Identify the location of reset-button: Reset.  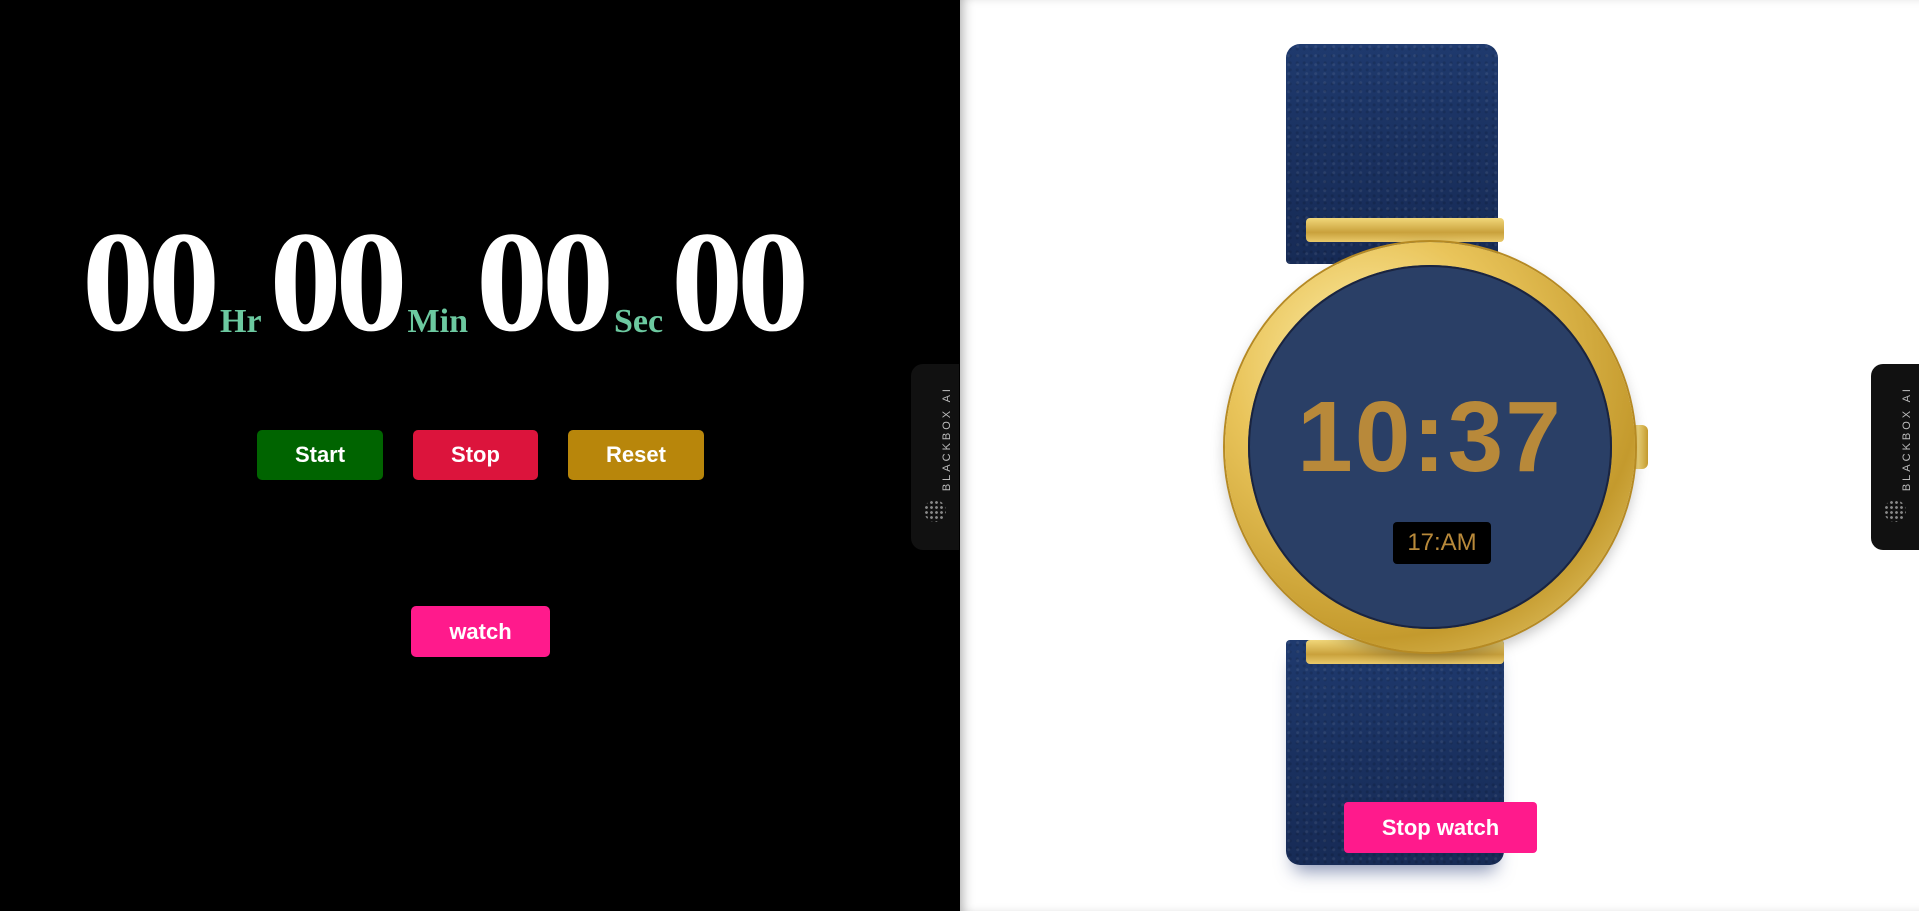
(636, 455).